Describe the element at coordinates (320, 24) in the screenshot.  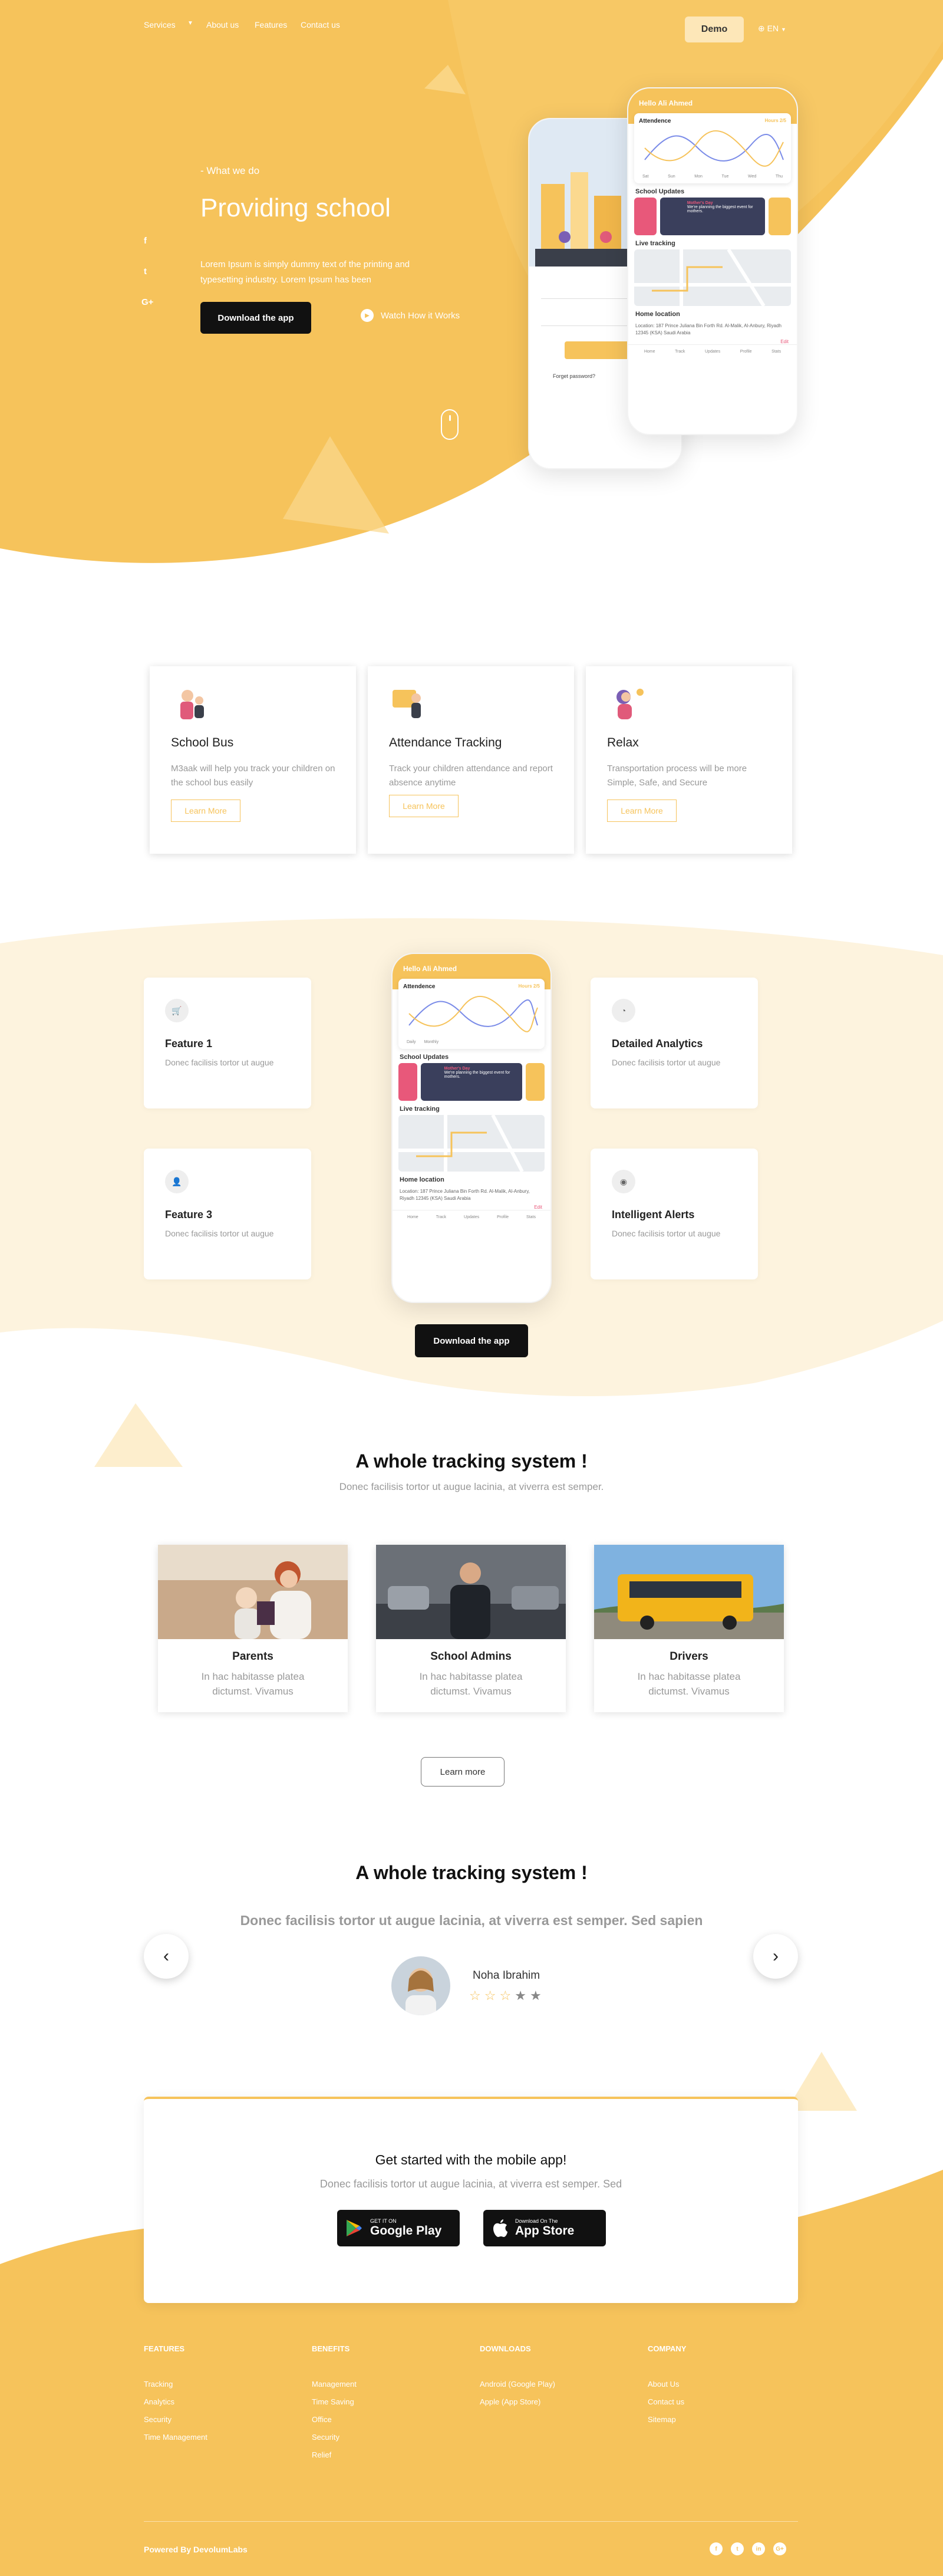
I see `nav-contact: Contact us` at that location.